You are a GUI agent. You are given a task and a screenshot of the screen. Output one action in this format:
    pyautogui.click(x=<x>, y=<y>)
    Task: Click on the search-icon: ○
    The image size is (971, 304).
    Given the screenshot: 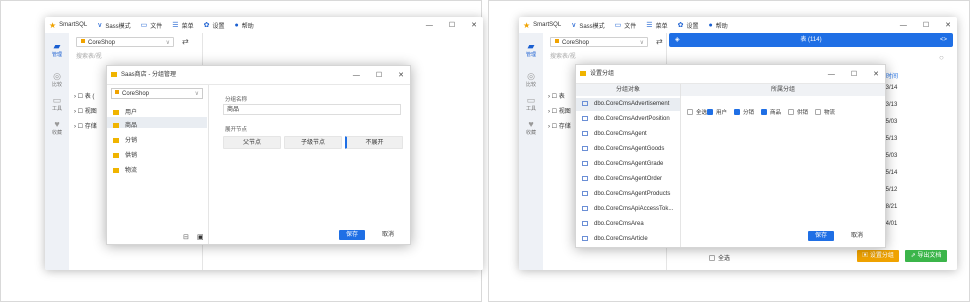 What is the action you would take?
    pyautogui.click(x=941, y=57)
    